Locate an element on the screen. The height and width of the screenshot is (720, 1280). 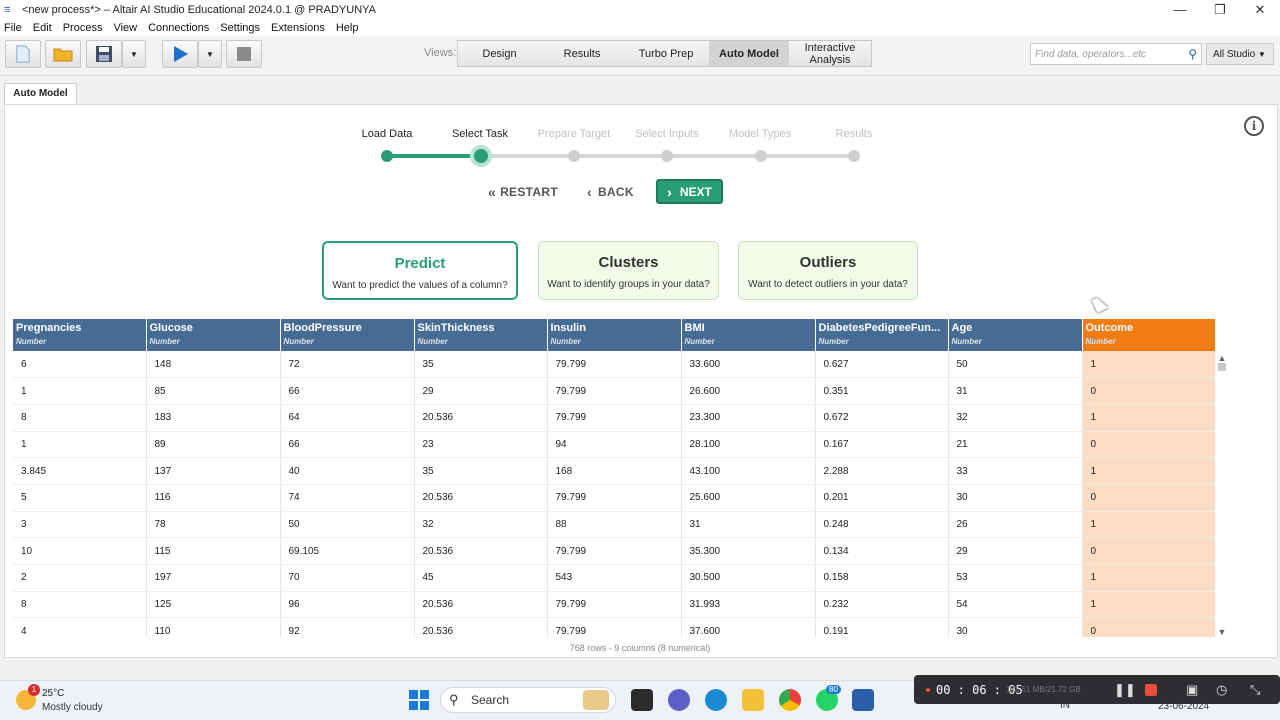
table-cell: 35.300 is located at coordinates (748, 551).